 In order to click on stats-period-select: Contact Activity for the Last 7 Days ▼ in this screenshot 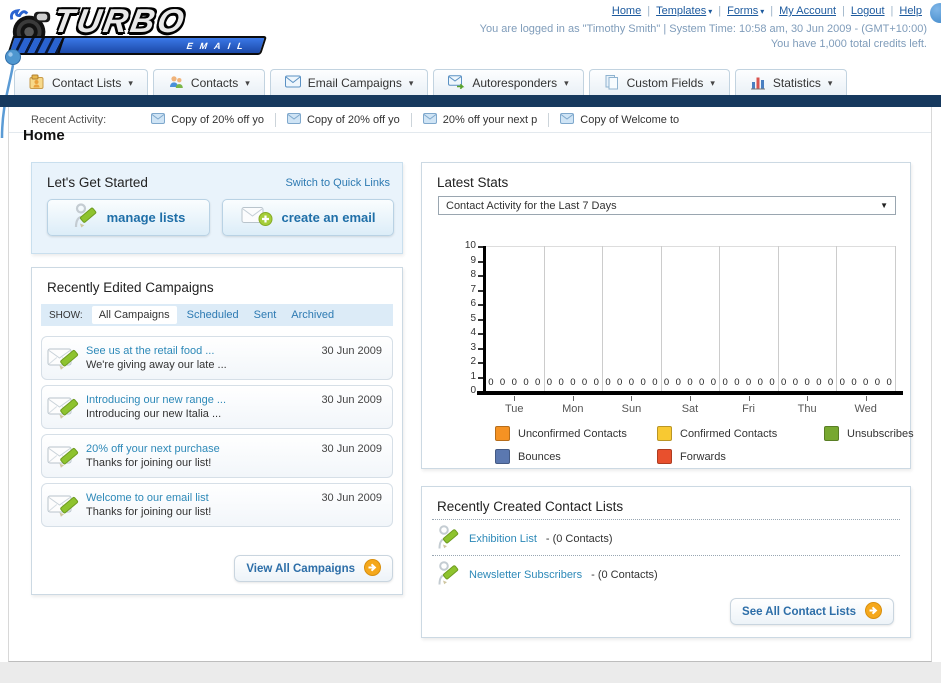, I will do `click(667, 205)`.